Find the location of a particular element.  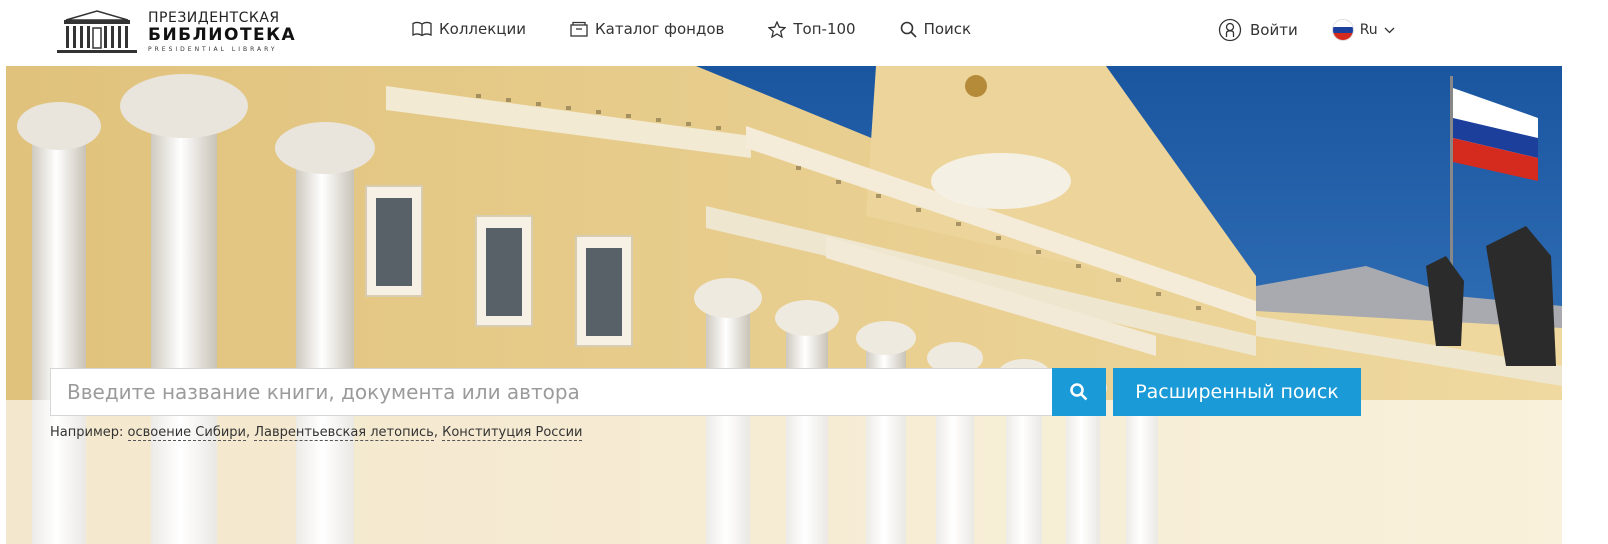

nav-item-top100: Топ-100 is located at coordinates (812, 29).